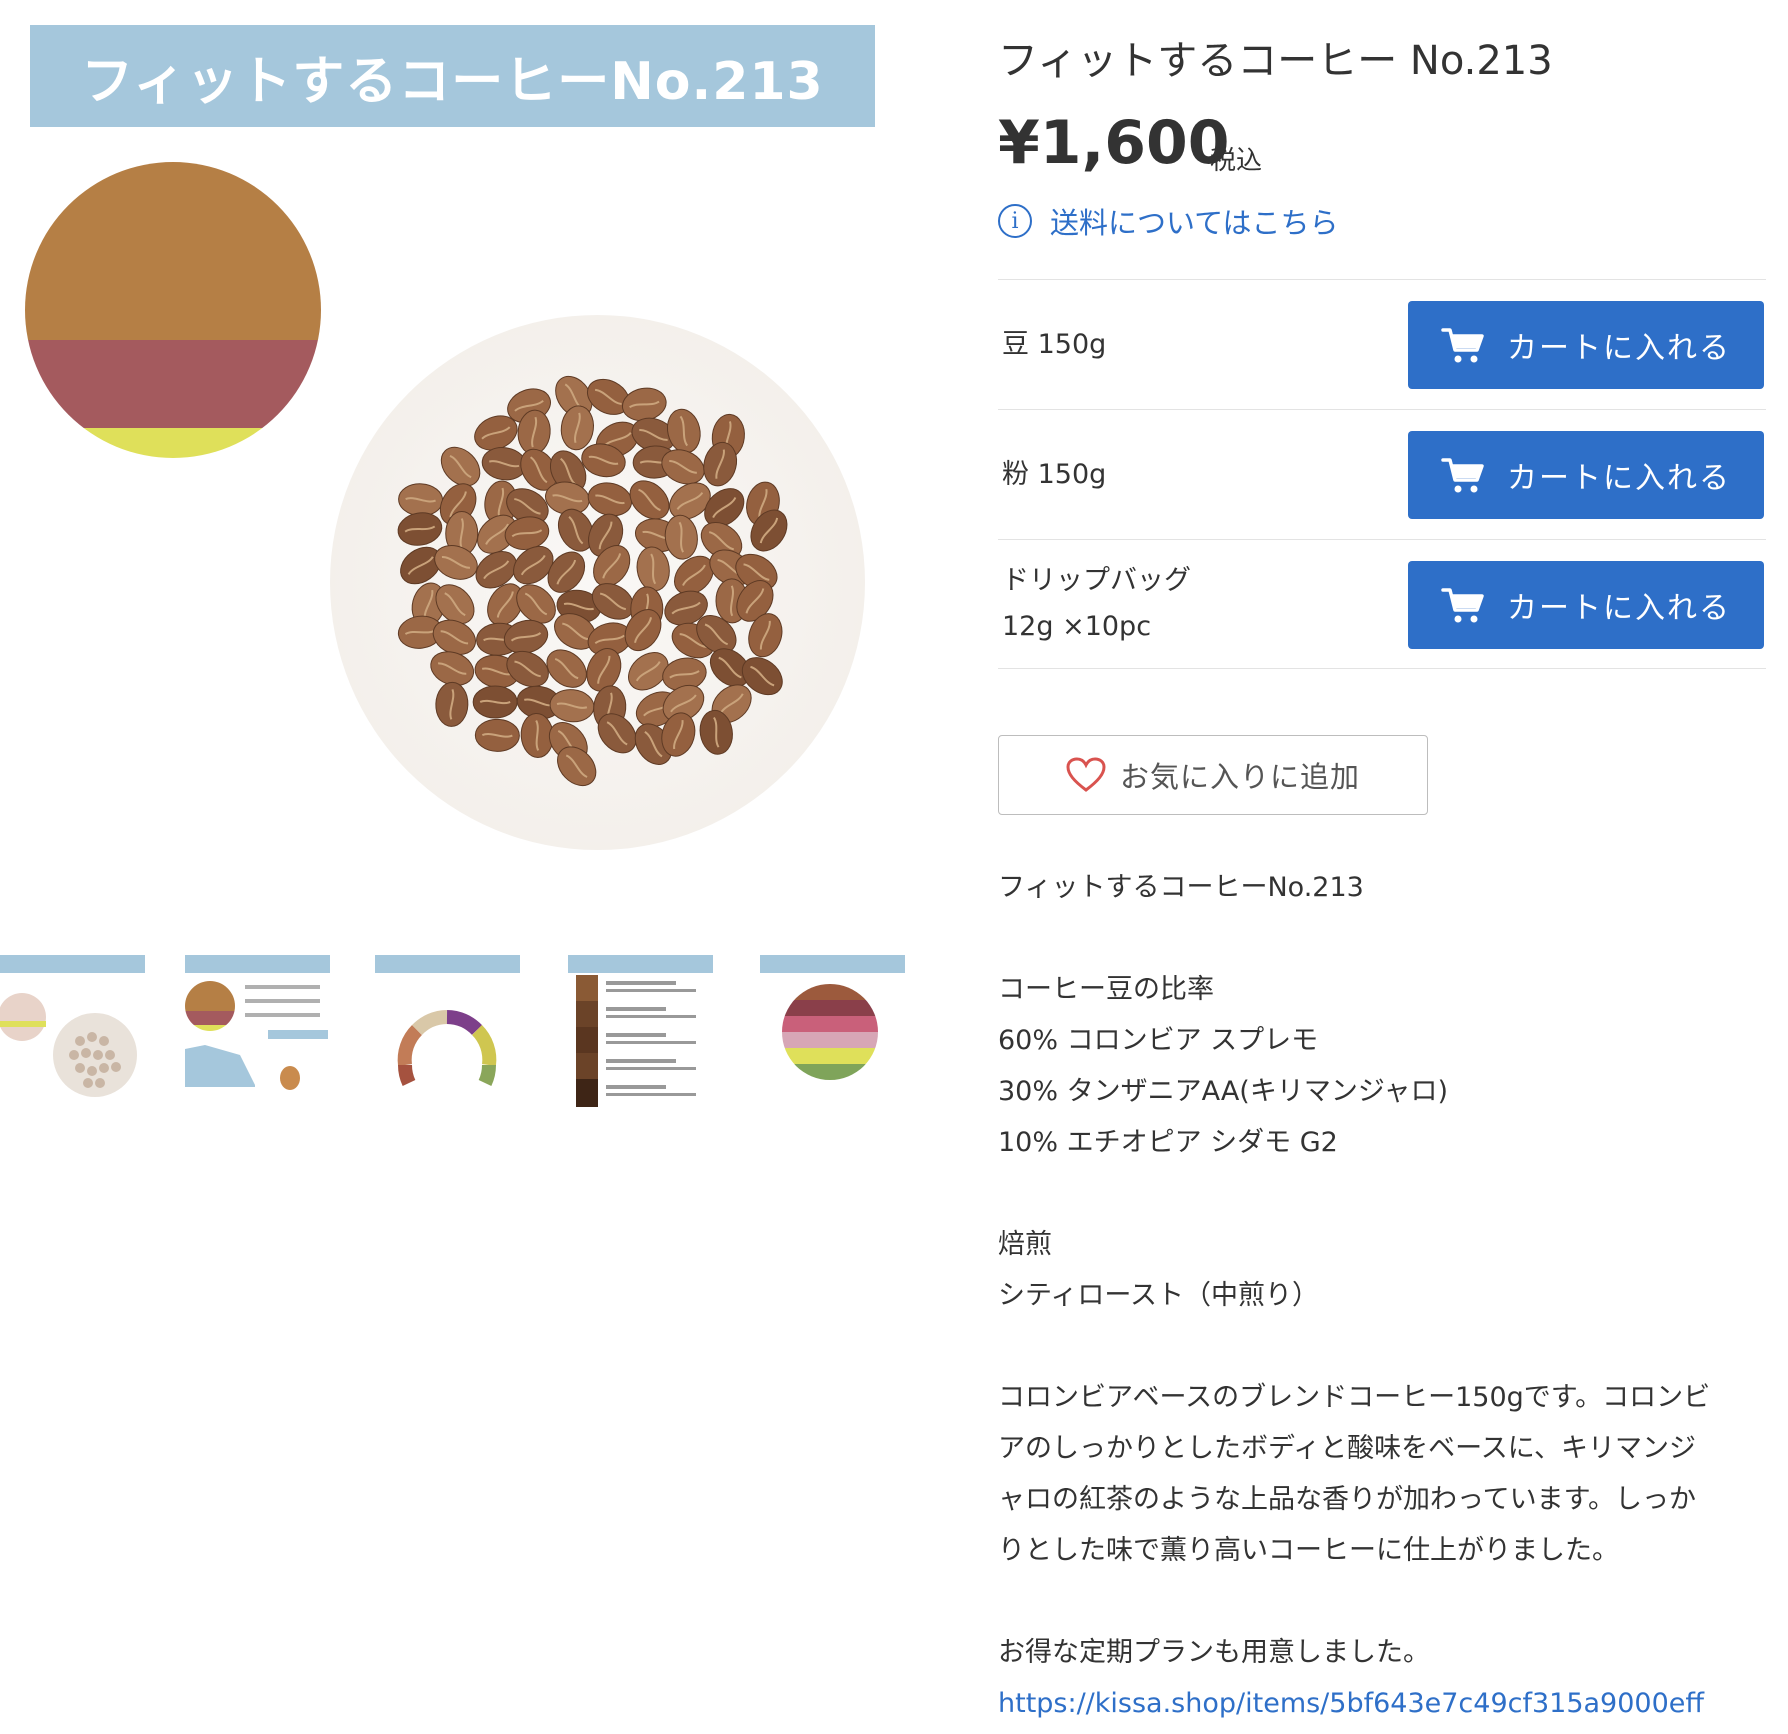  I want to click on variant-sublabel: 12g ×10pc, so click(1077, 626).